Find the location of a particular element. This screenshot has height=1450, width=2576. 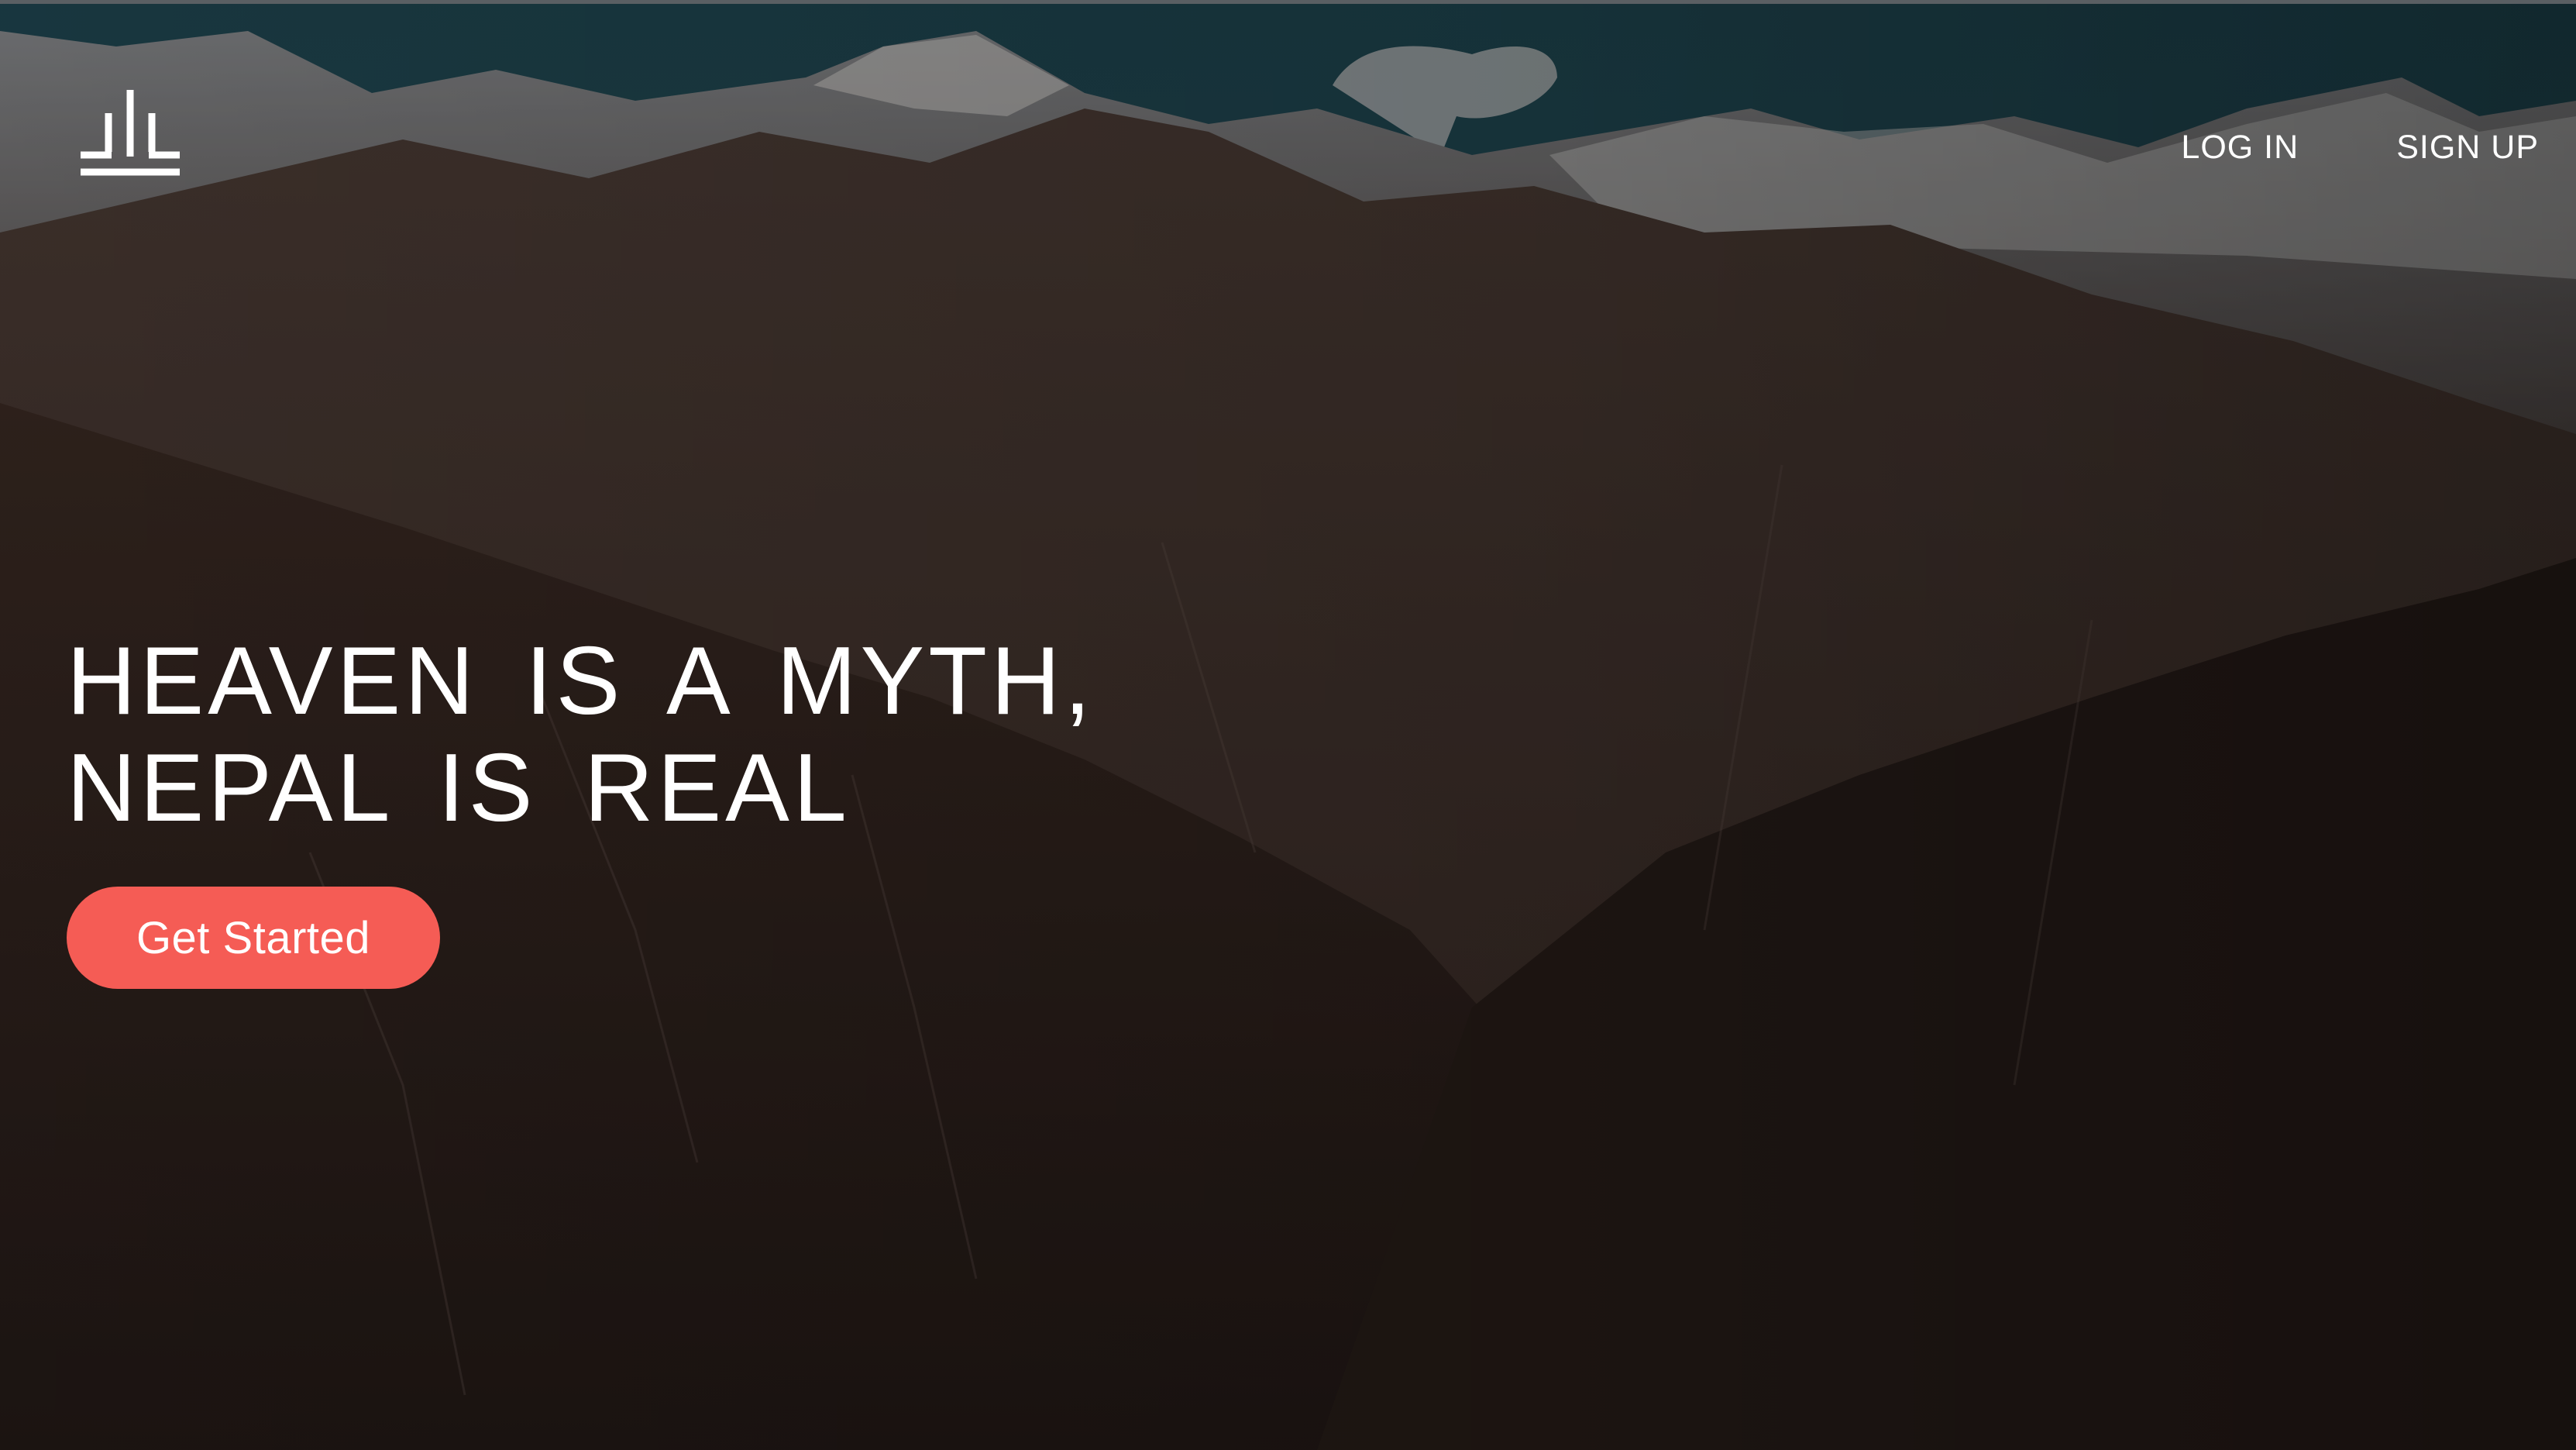

headline-line-2: NEPAL IS REAL is located at coordinates (459, 788).